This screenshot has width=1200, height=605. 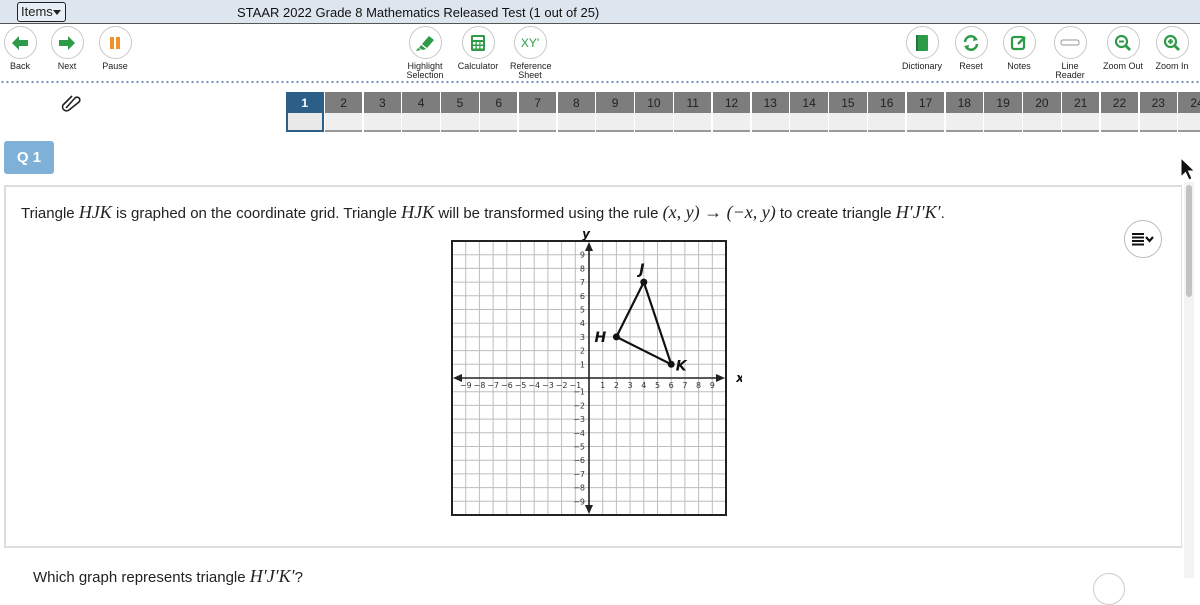 I want to click on question-tab-18: 18, so click(x=964, y=112).